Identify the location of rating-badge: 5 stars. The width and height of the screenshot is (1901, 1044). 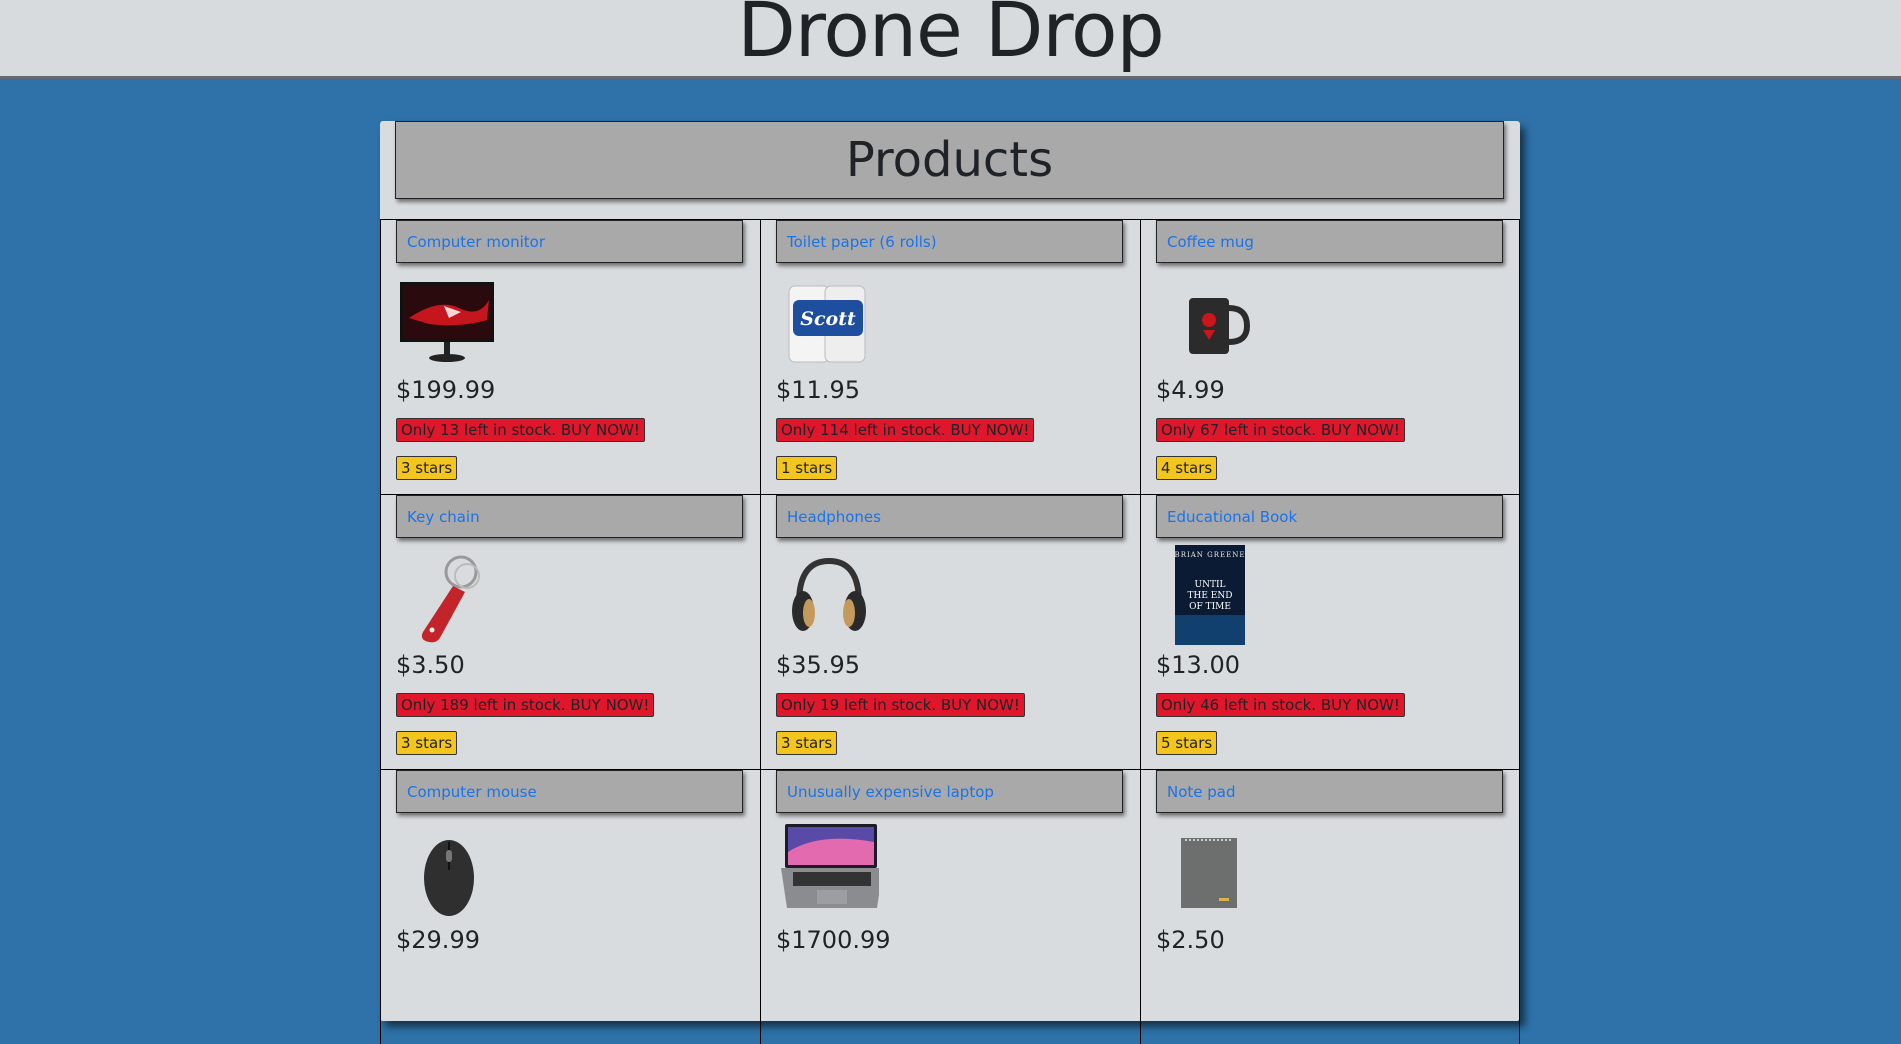
(1187, 743).